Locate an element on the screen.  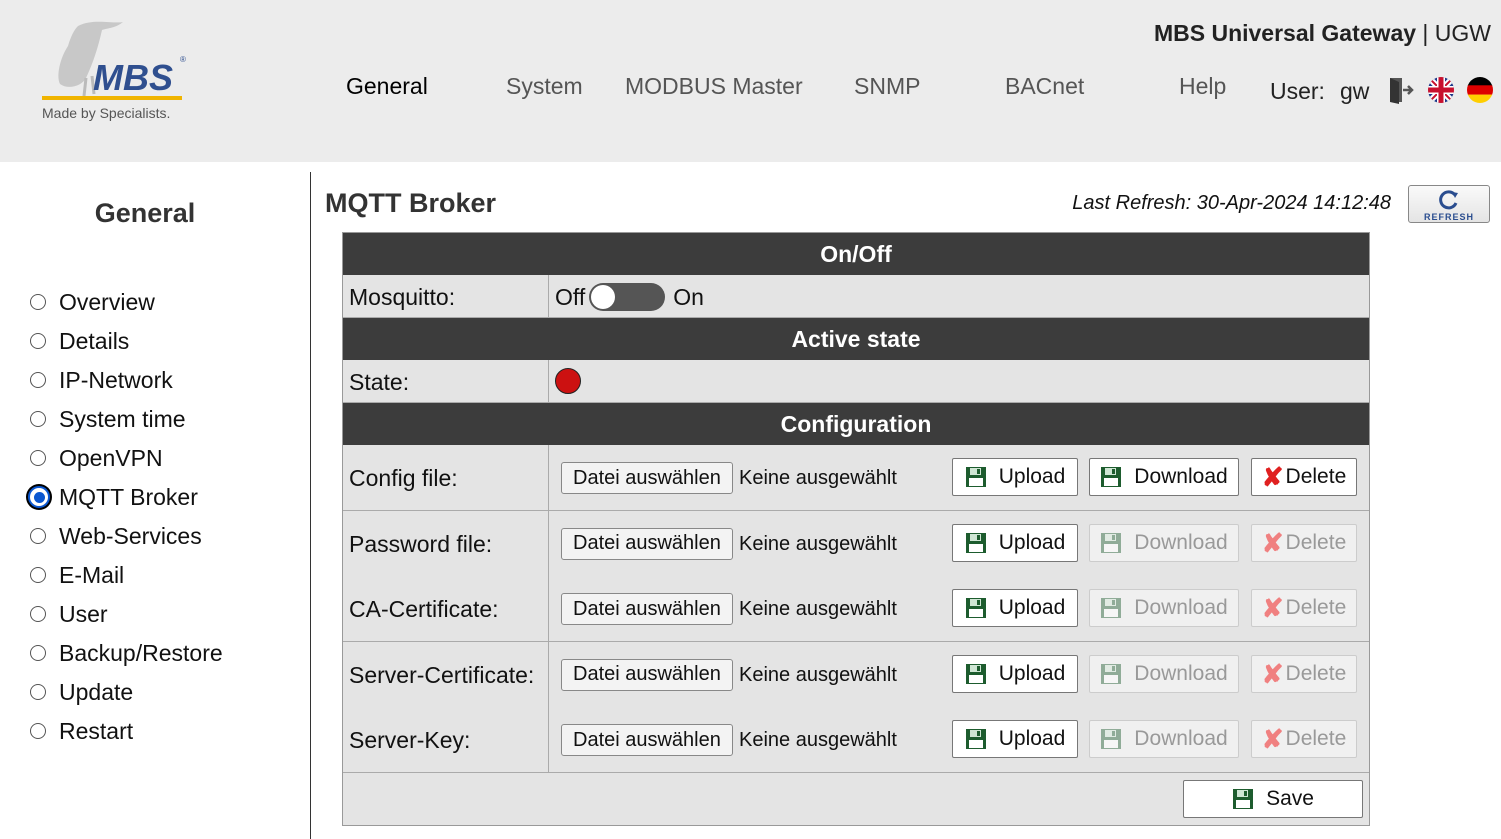
refresh-button: REFRESH is located at coordinates (1449, 204).